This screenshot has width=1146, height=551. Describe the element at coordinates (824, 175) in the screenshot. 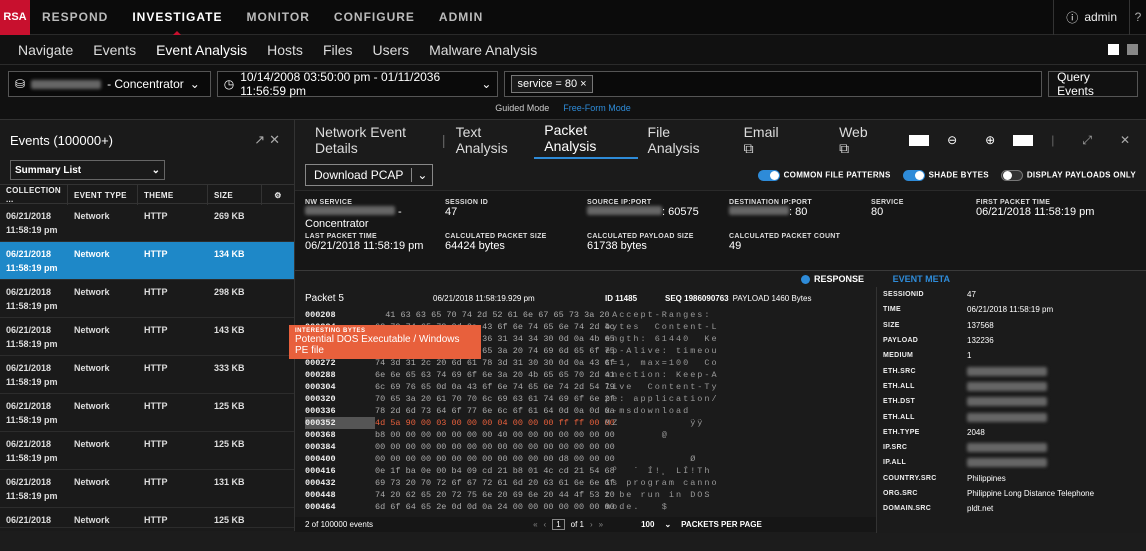

I see `toggle-common-file-patterns: COMMON FILE PATTERNS` at that location.